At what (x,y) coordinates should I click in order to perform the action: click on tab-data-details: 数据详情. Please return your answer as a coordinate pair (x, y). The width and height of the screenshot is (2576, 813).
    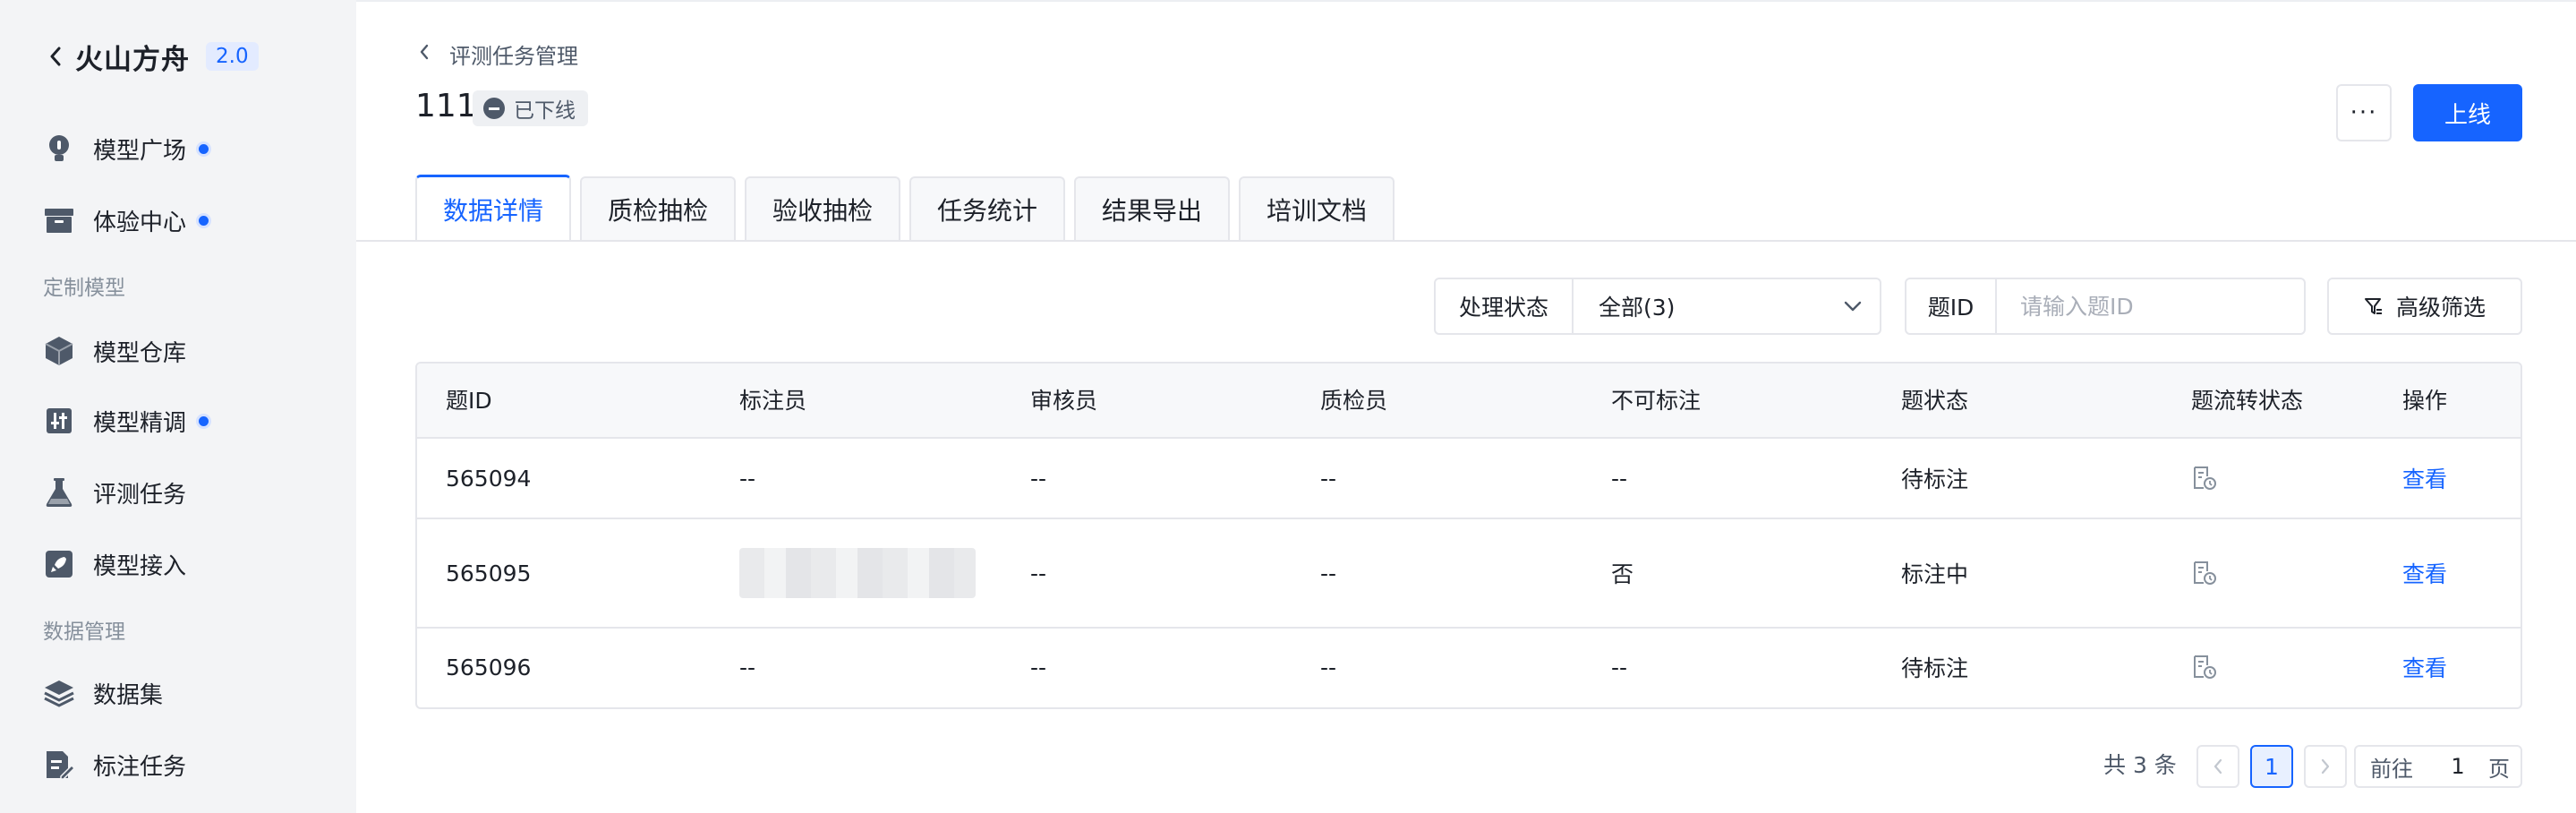
    Looking at the image, I should click on (493, 208).